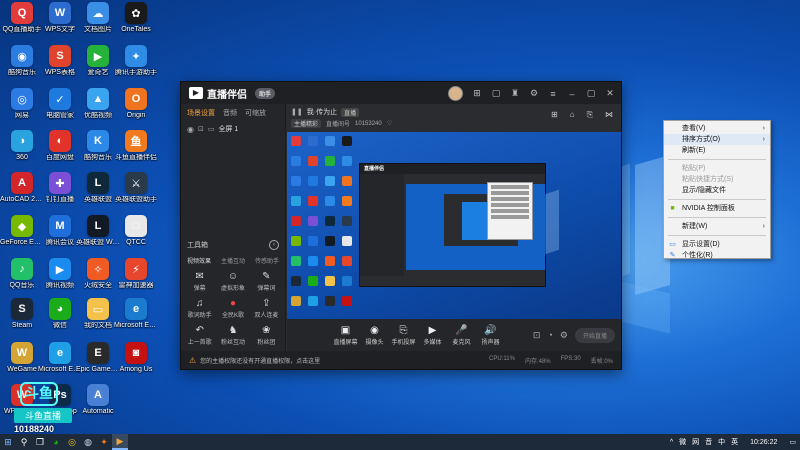 This screenshot has width=800, height=450. Describe the element at coordinates (98, 146) in the screenshot. I see `desktop-icon: K 酷狗音乐` at that location.